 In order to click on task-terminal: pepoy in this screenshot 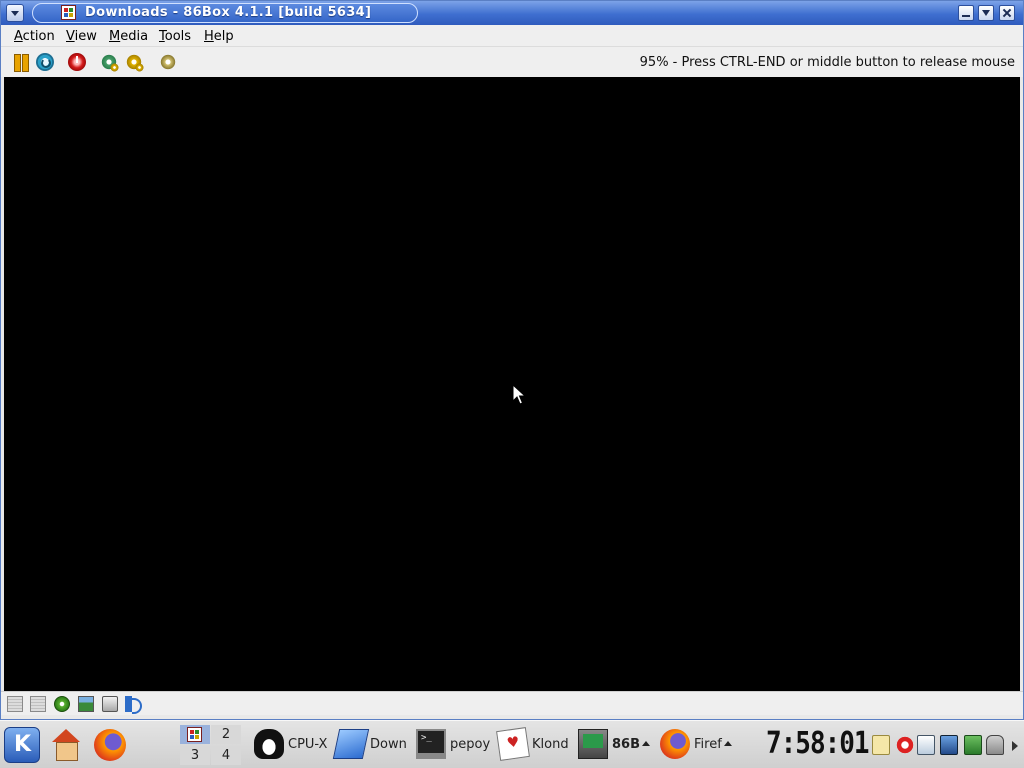, I will do `click(453, 745)`.